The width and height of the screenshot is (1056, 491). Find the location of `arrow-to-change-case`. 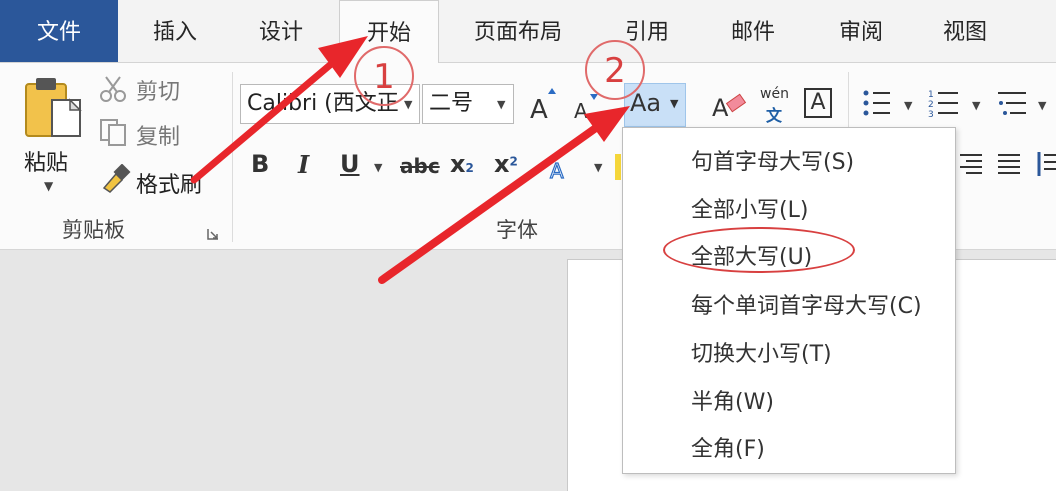

arrow-to-change-case is located at coordinates (504, 195).